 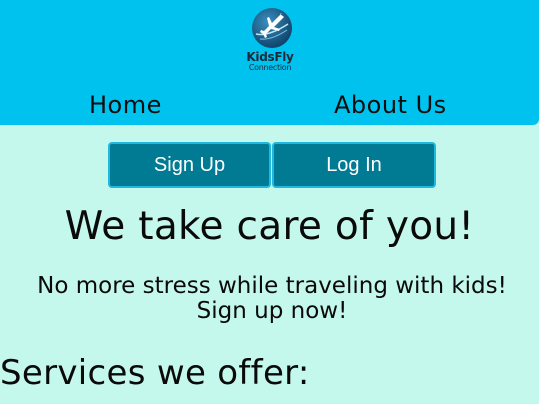 What do you see at coordinates (155, 373) in the screenshot?
I see `services-heading: Services we offer:` at bounding box center [155, 373].